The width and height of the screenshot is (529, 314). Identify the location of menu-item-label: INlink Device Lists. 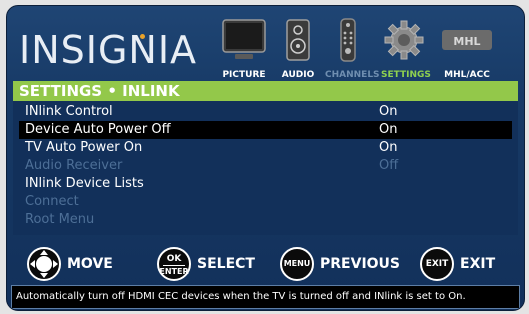
(84, 183).